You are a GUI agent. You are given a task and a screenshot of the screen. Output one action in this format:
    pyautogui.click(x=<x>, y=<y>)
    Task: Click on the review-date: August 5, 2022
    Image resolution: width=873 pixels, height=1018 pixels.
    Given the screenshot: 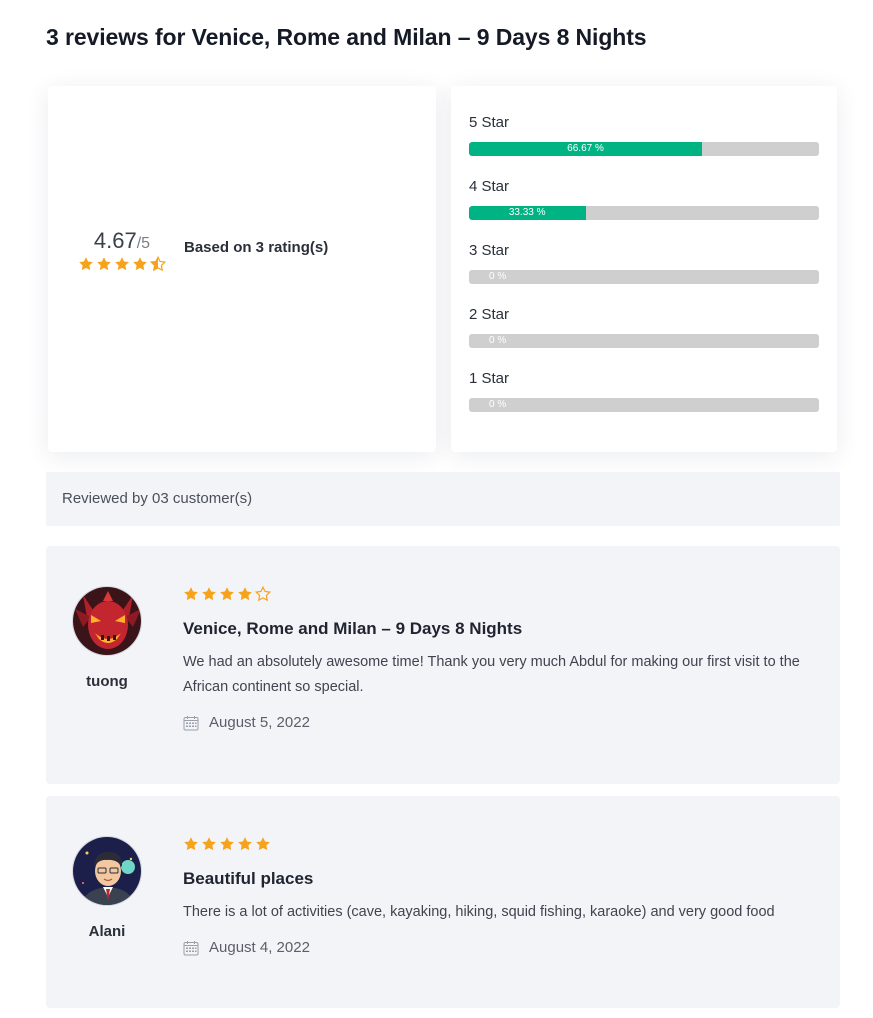 What is the action you would take?
    pyautogui.click(x=246, y=722)
    